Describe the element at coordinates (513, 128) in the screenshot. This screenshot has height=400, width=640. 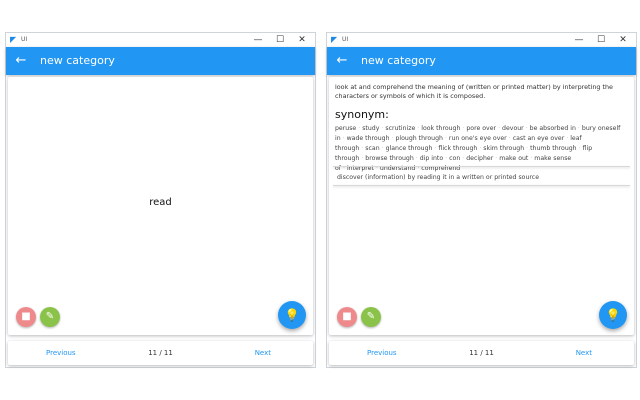
I see `synonym-item: devour` at that location.